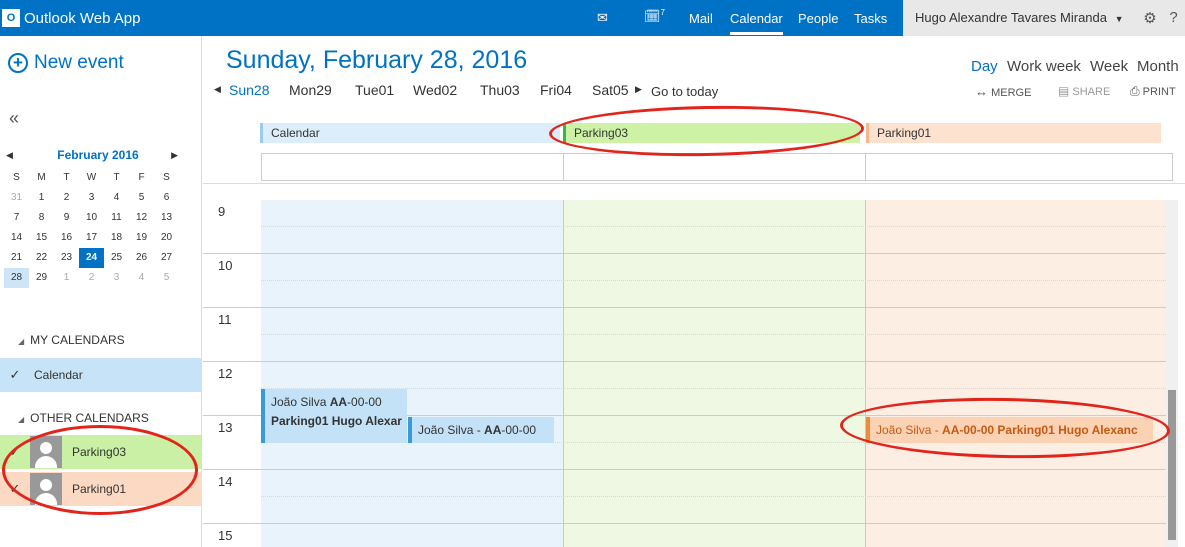 The width and height of the screenshot is (1185, 547). What do you see at coordinates (18, 63) in the screenshot?
I see `plus-icon: +` at bounding box center [18, 63].